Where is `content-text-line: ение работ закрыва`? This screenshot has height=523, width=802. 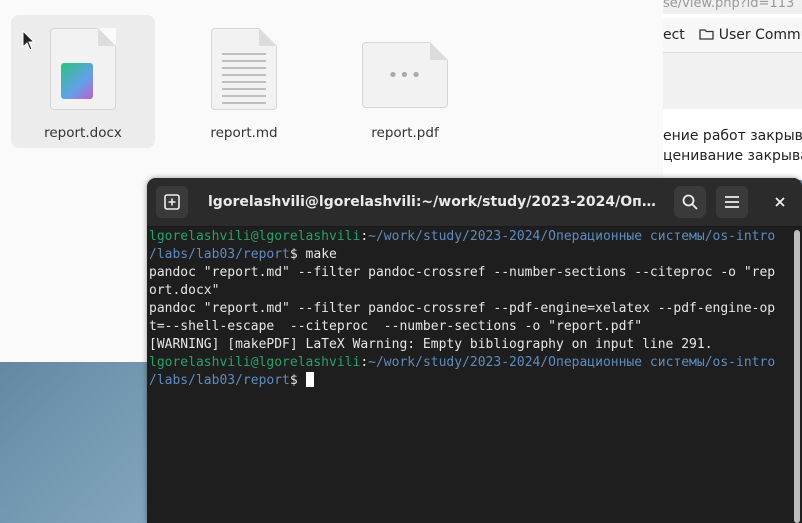 content-text-line: ение работ закрыва is located at coordinates (732, 136).